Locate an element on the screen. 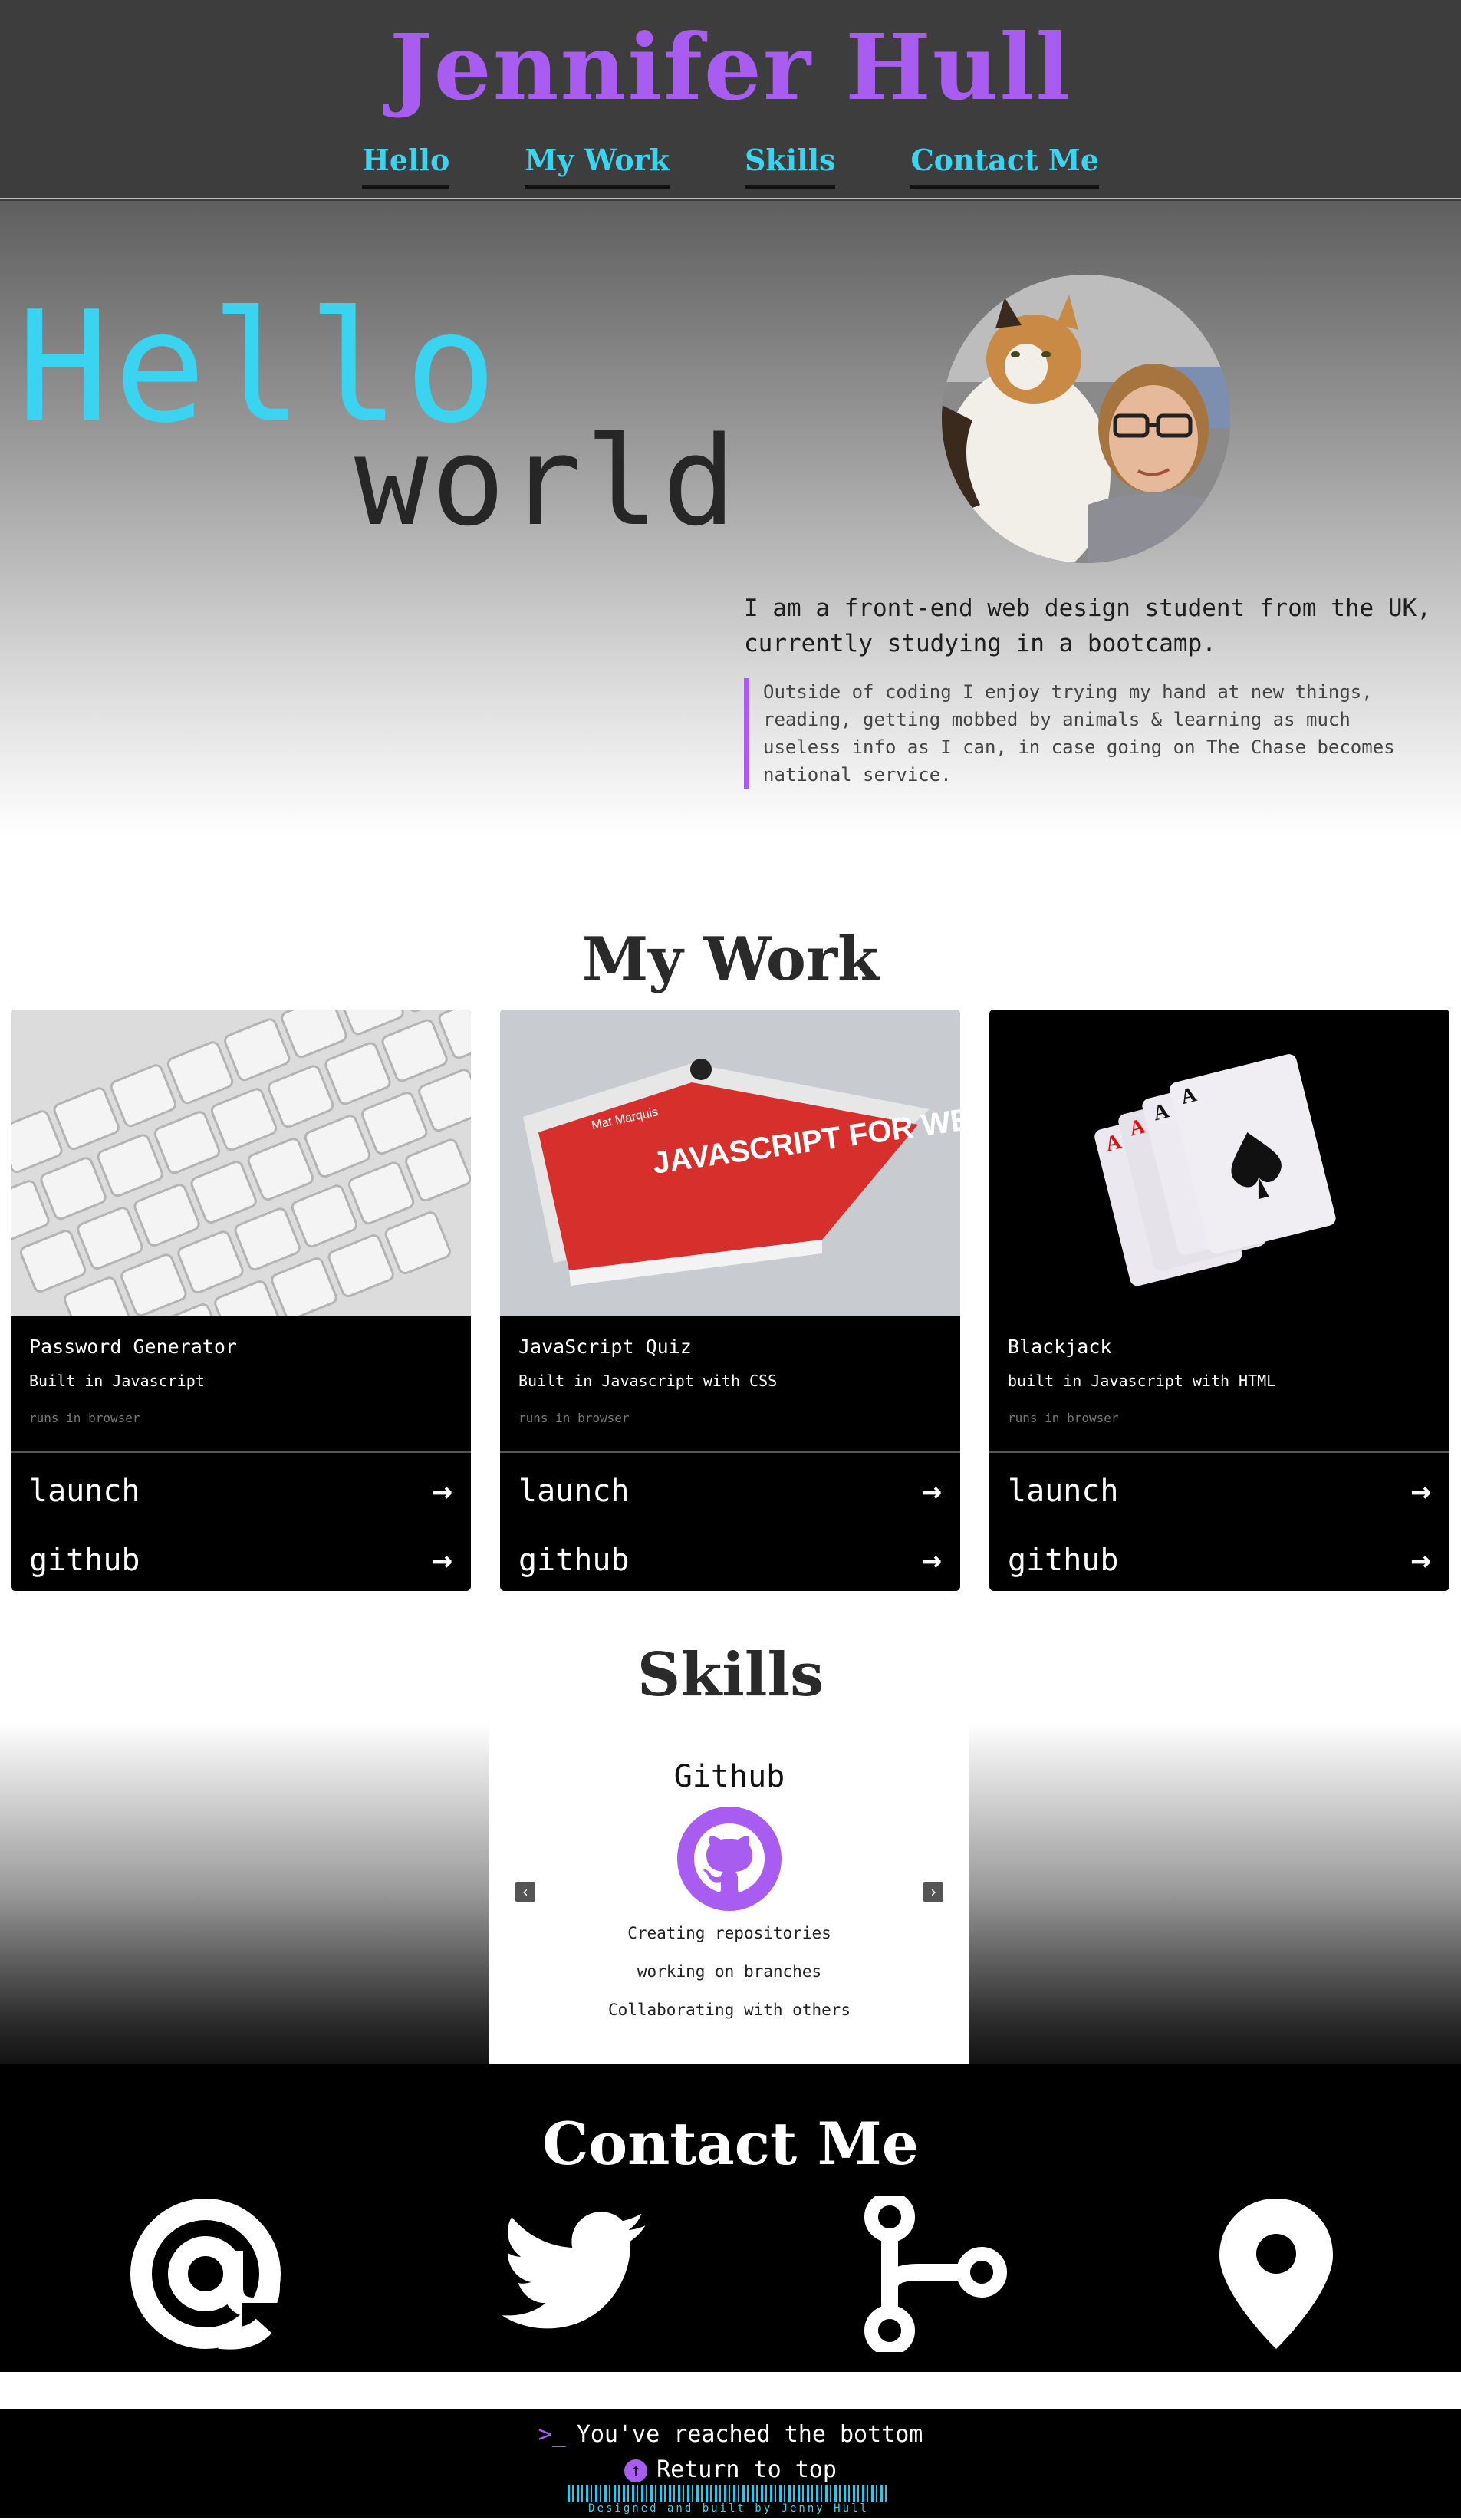  return-to-top-label: Return to top is located at coordinates (746, 2469).